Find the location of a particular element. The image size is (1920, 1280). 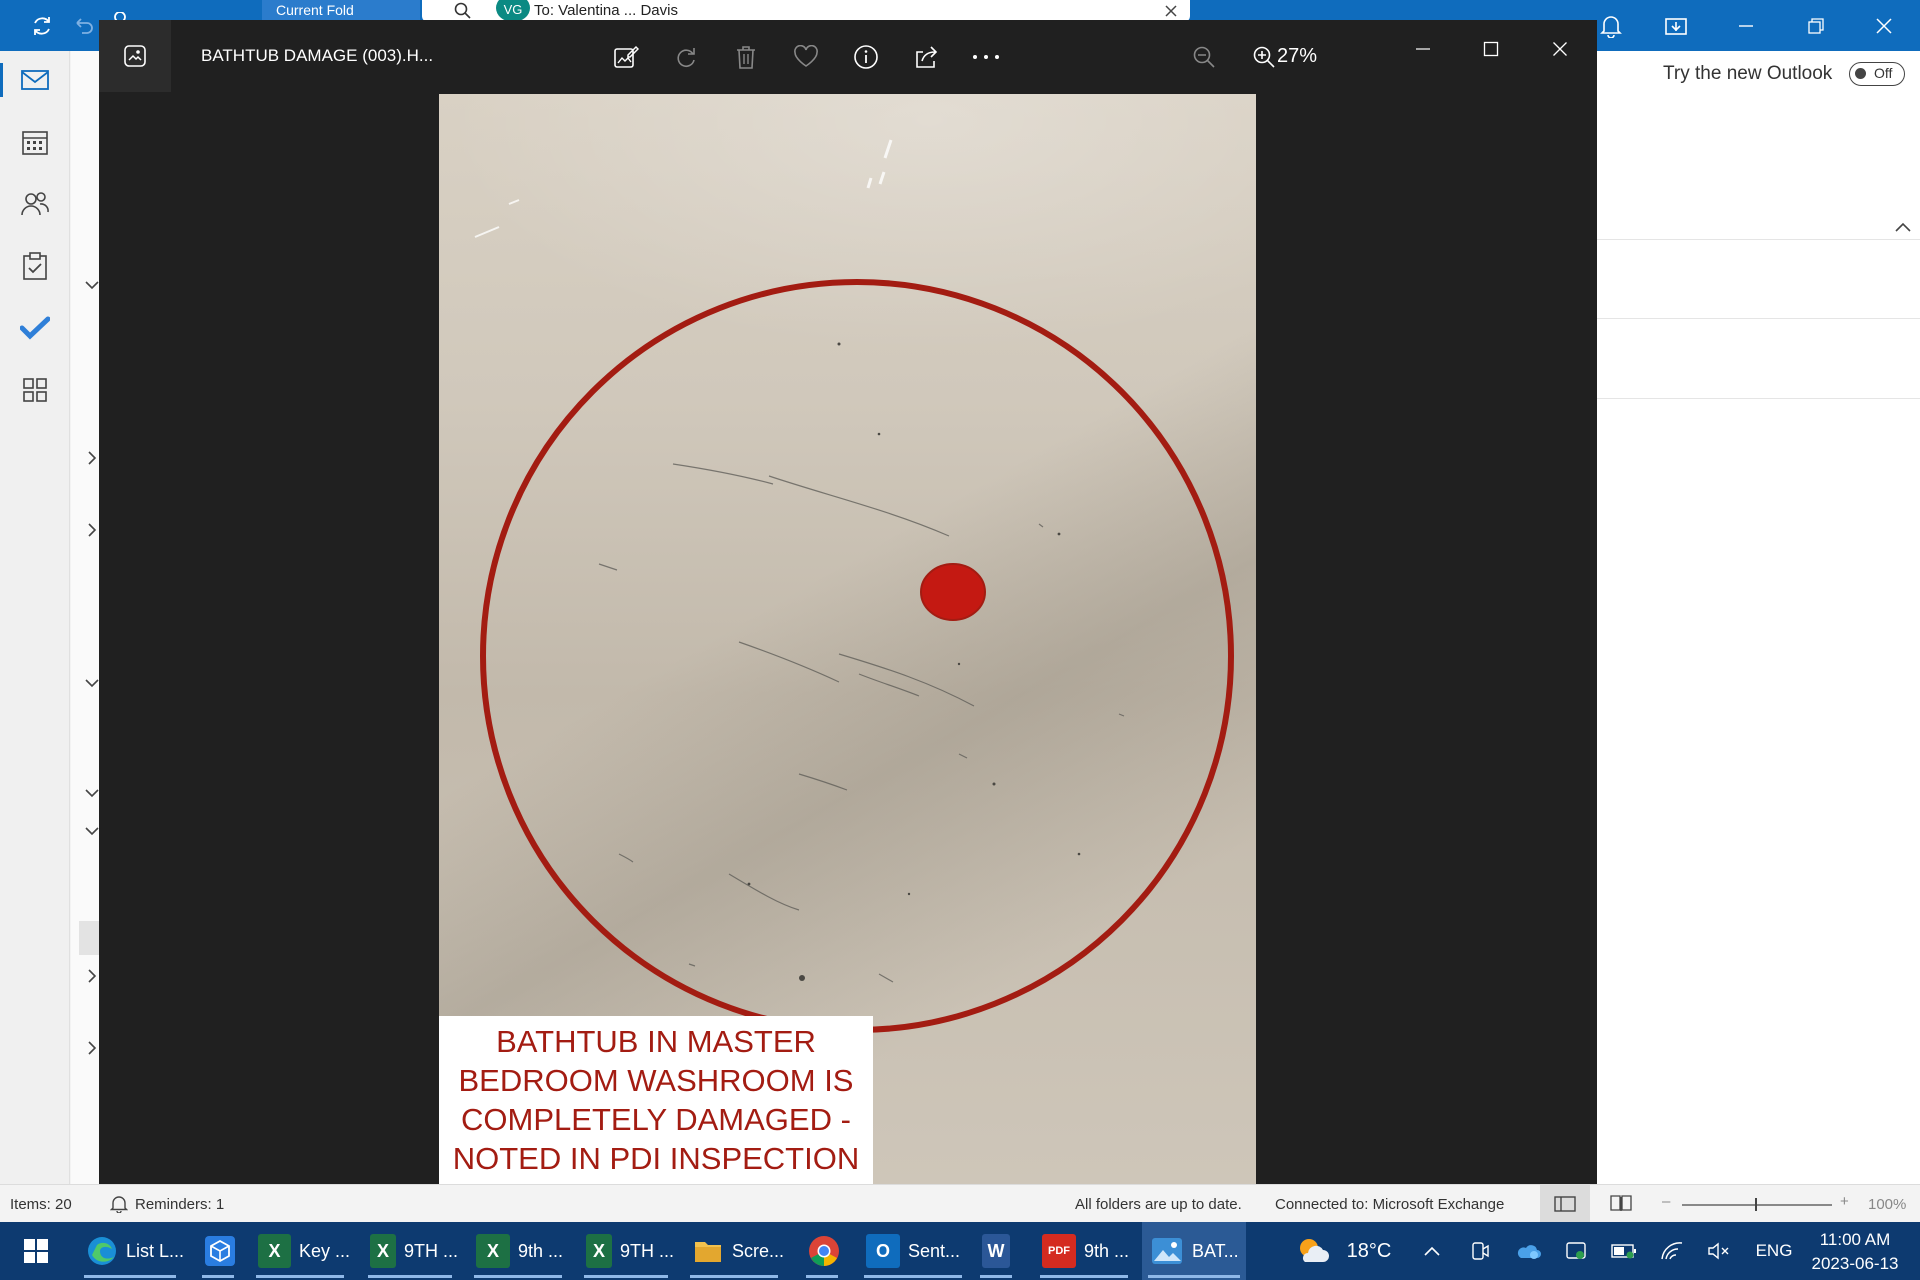

selected-folder-highlight is located at coordinates (90, 938).